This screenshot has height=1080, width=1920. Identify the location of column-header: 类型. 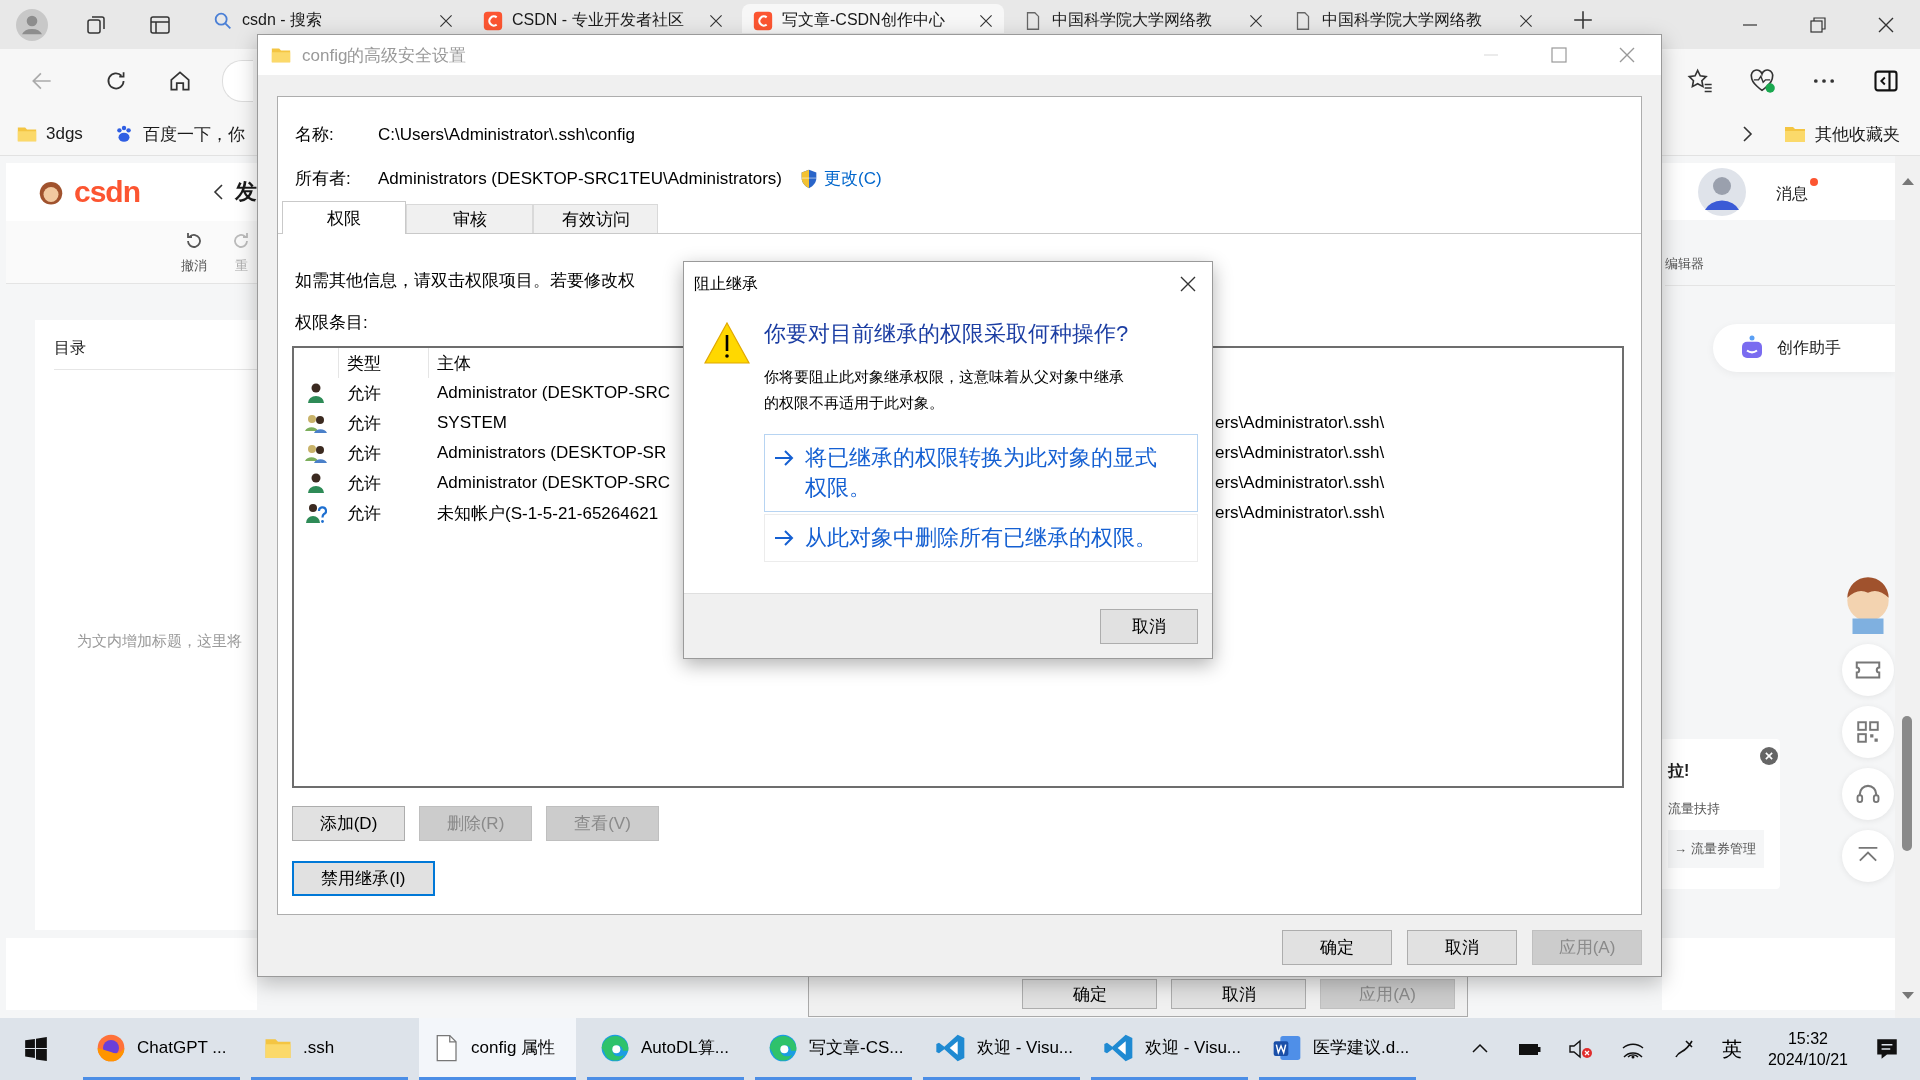
(364, 363).